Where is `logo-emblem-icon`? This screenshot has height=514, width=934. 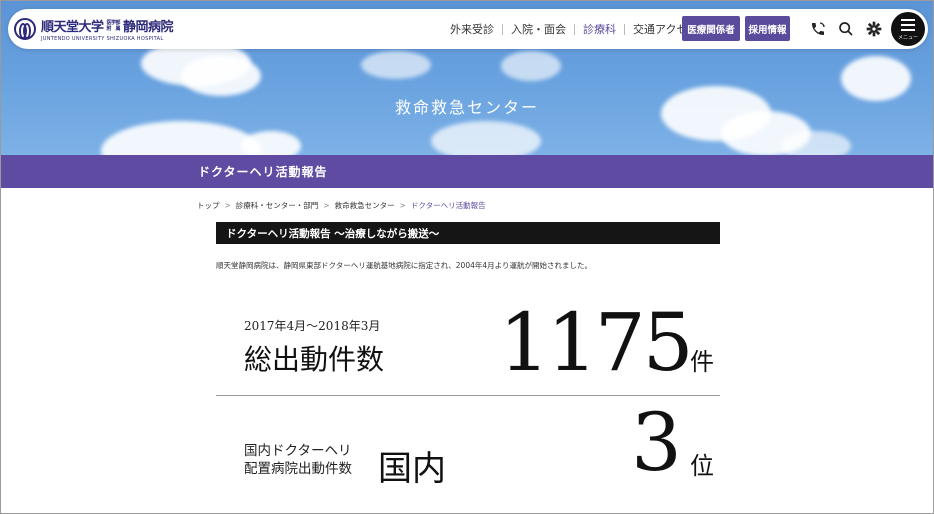
logo-emblem-icon is located at coordinates (25, 29).